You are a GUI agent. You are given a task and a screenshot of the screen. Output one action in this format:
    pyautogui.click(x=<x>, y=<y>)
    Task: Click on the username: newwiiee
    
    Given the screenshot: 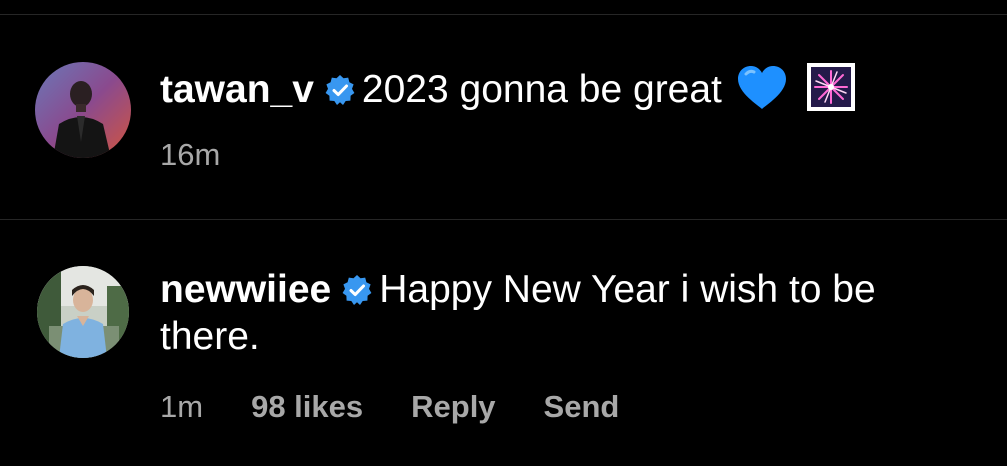 What is the action you would take?
    pyautogui.click(x=245, y=289)
    